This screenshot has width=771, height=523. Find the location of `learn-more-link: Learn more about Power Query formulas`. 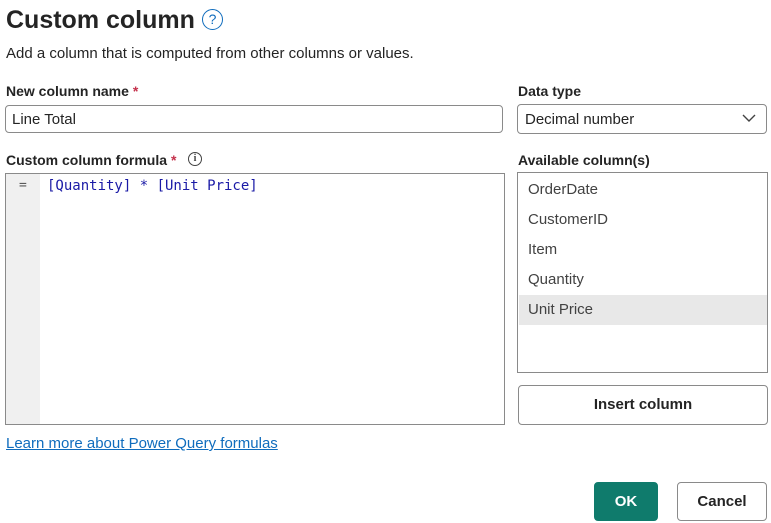

learn-more-link: Learn more about Power Query formulas is located at coordinates (142, 443).